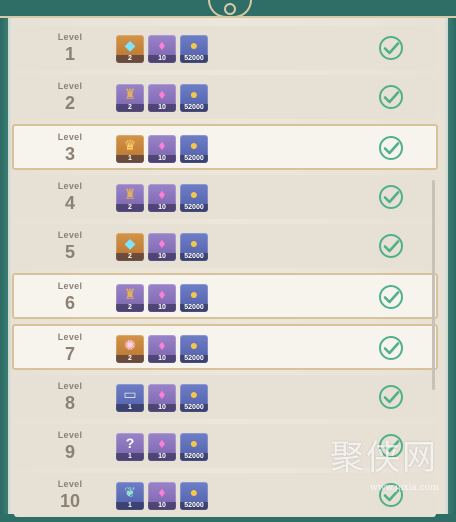  I want to click on reward-items: ♛ 1 ♦ 10 ● 52000, so click(162, 149).